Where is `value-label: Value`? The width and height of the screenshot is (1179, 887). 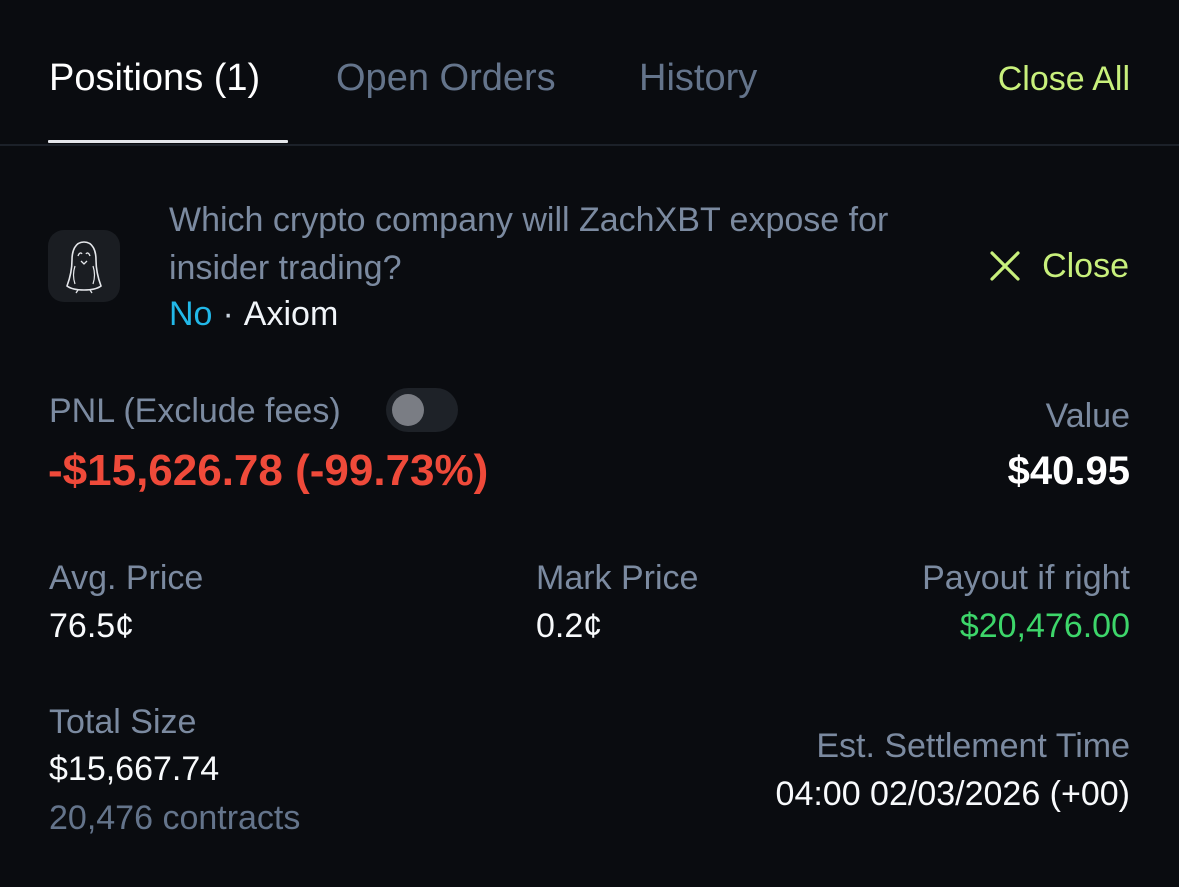
value-label: Value is located at coordinates (1087, 416).